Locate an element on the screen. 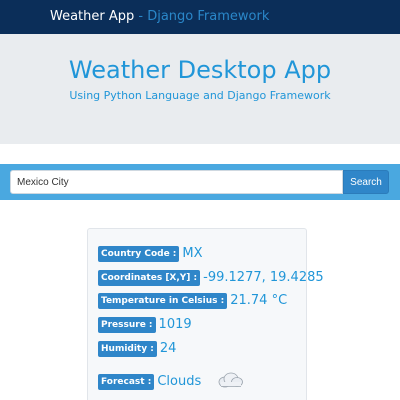  brand-title: Weather App is located at coordinates (92, 16).